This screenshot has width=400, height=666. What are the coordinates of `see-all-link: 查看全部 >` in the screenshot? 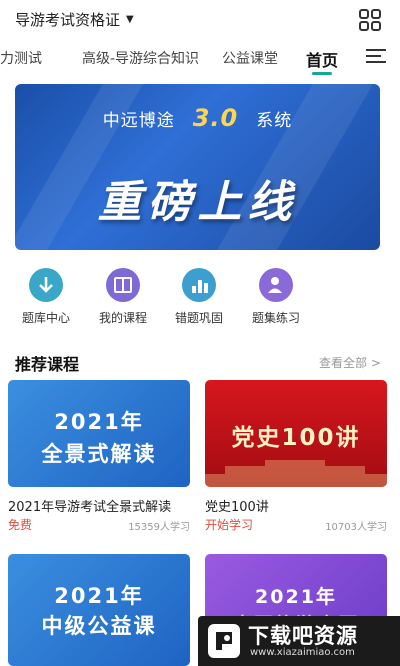 It's located at (350, 362).